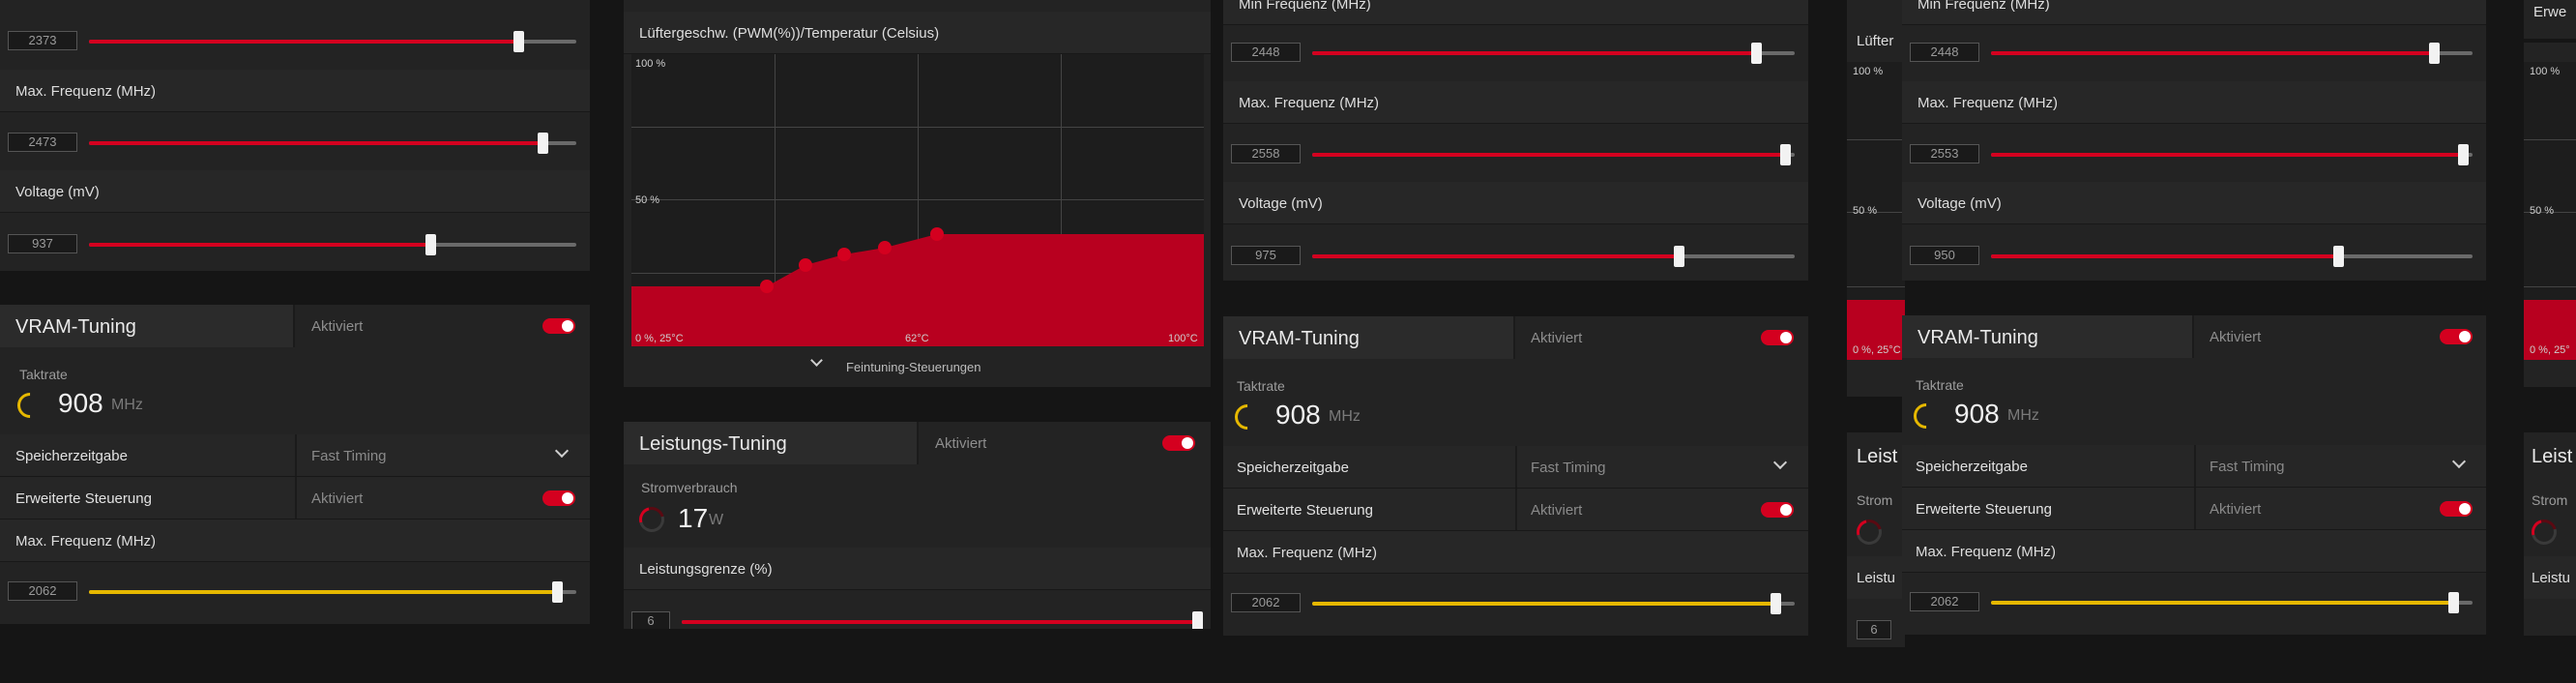 The width and height of the screenshot is (2576, 683). I want to click on status-text: Aktiviert, so click(961, 444).